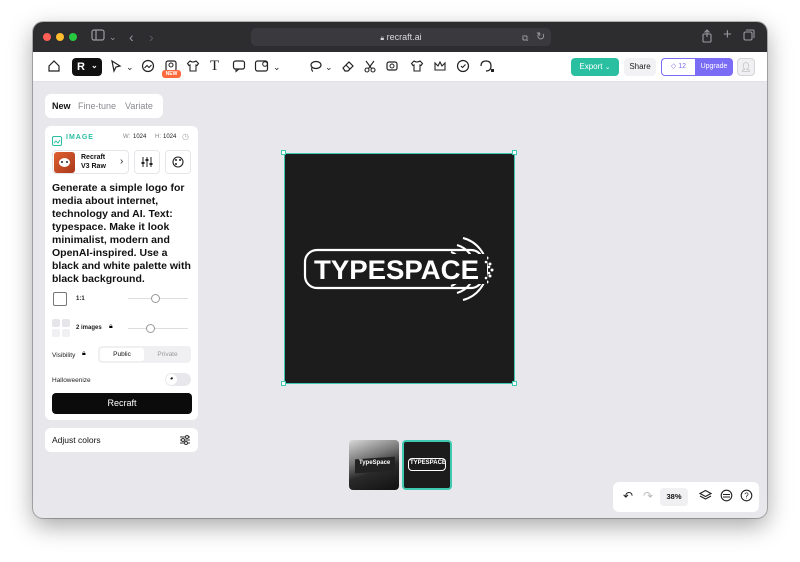 The width and height of the screenshot is (800, 562). What do you see at coordinates (155, 298) in the screenshot?
I see `ratio-slider-thumb` at bounding box center [155, 298].